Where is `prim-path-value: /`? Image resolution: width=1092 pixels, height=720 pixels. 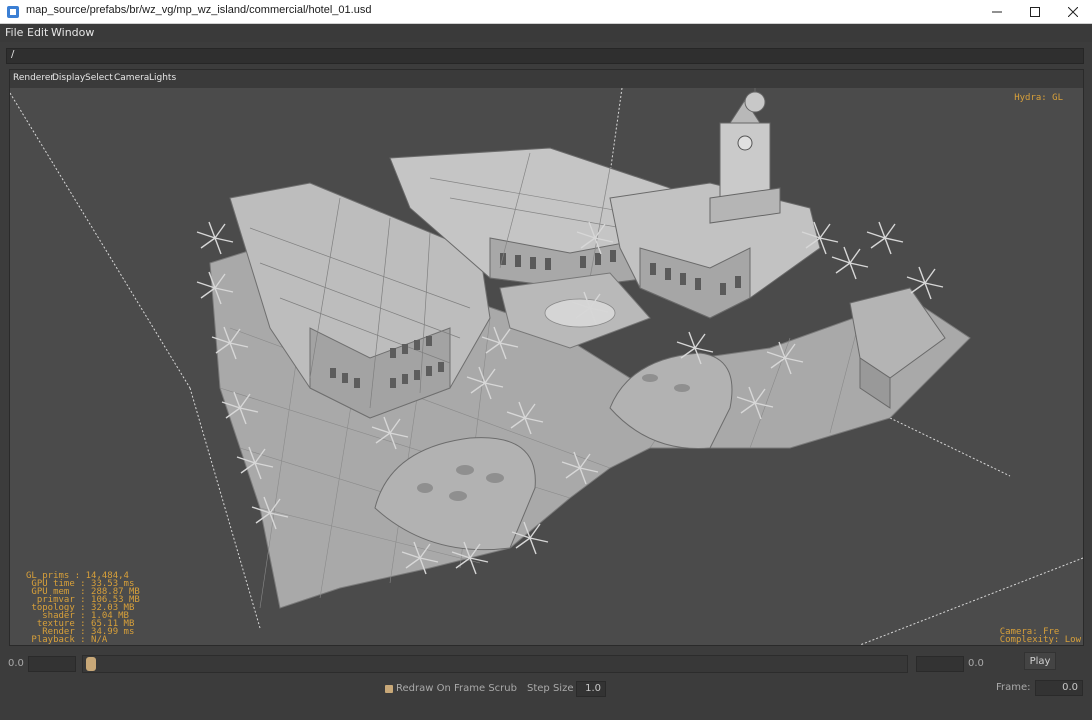 prim-path-value: / is located at coordinates (13, 54).